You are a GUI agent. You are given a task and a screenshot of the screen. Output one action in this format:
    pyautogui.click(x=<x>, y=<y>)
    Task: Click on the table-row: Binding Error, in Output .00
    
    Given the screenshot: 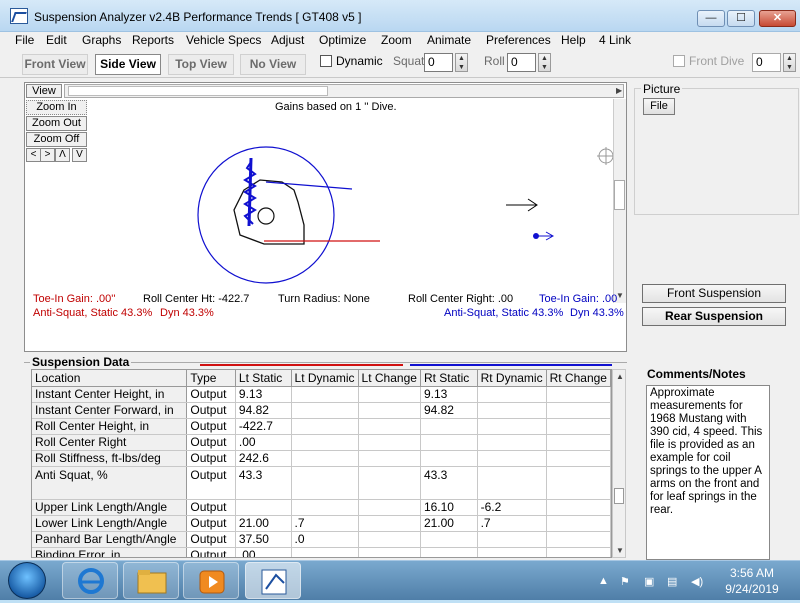 What is the action you would take?
    pyautogui.click(x=321, y=552)
    